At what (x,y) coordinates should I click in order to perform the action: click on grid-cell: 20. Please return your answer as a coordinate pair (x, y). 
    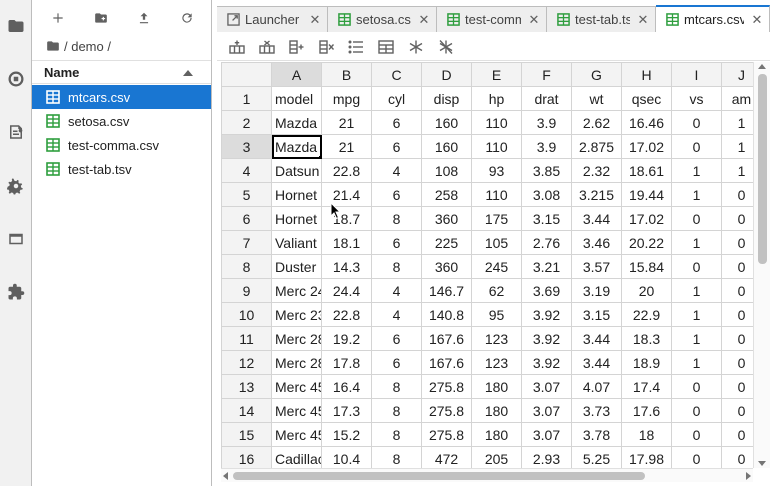
    Looking at the image, I should click on (646, 290).